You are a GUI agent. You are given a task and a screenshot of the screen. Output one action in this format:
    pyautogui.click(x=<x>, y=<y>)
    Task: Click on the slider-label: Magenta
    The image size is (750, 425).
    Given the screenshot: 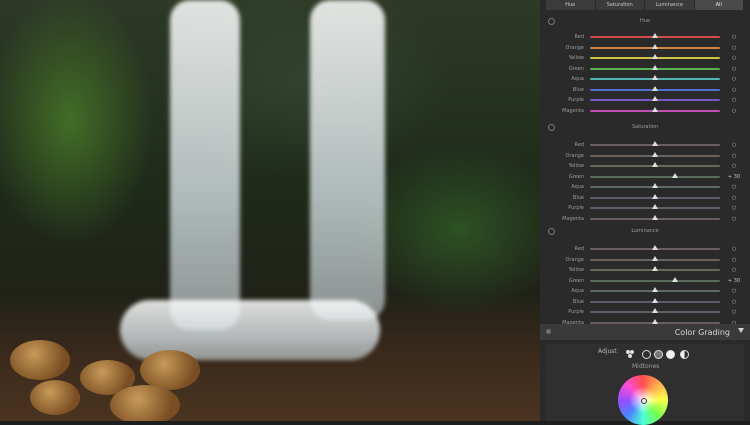 What is the action you would take?
    pyautogui.click(x=573, y=110)
    